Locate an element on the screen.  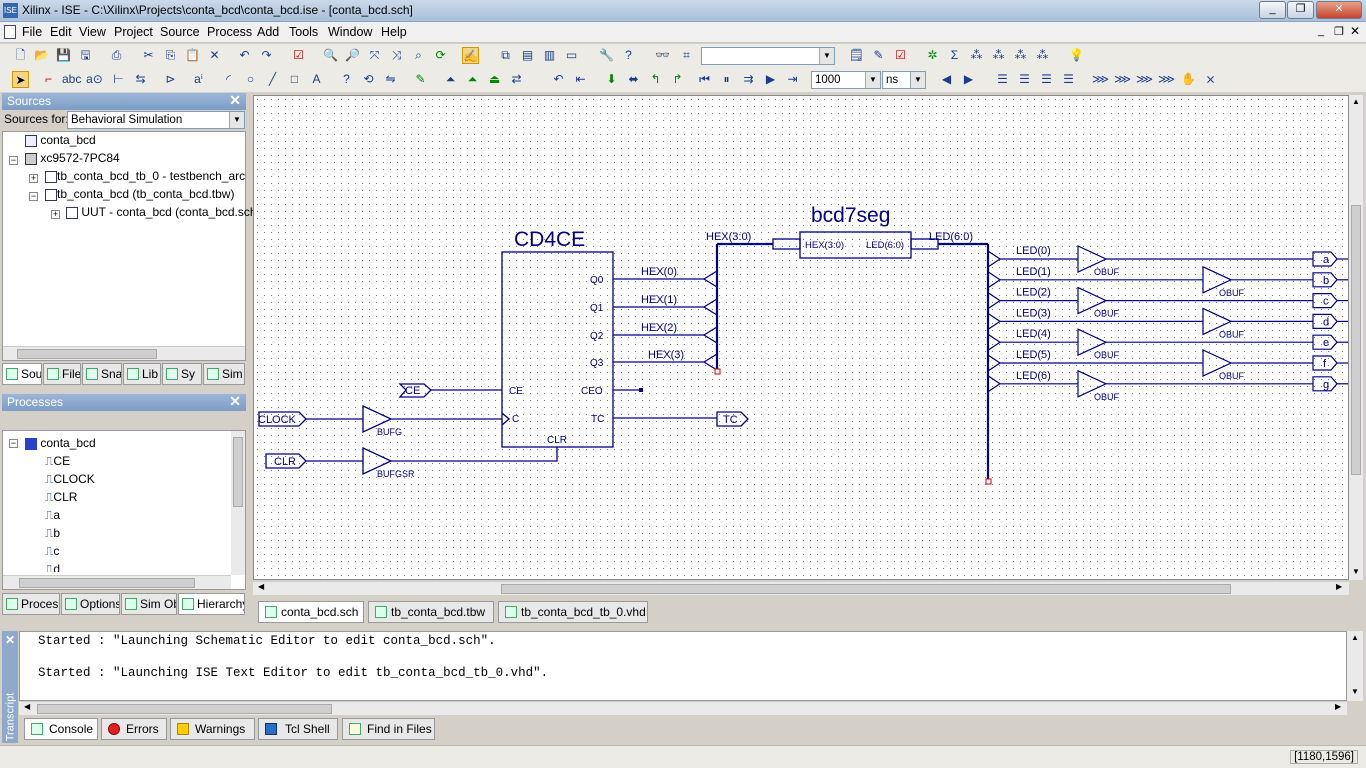
mirror-icon: ⇋ is located at coordinates (390, 79).